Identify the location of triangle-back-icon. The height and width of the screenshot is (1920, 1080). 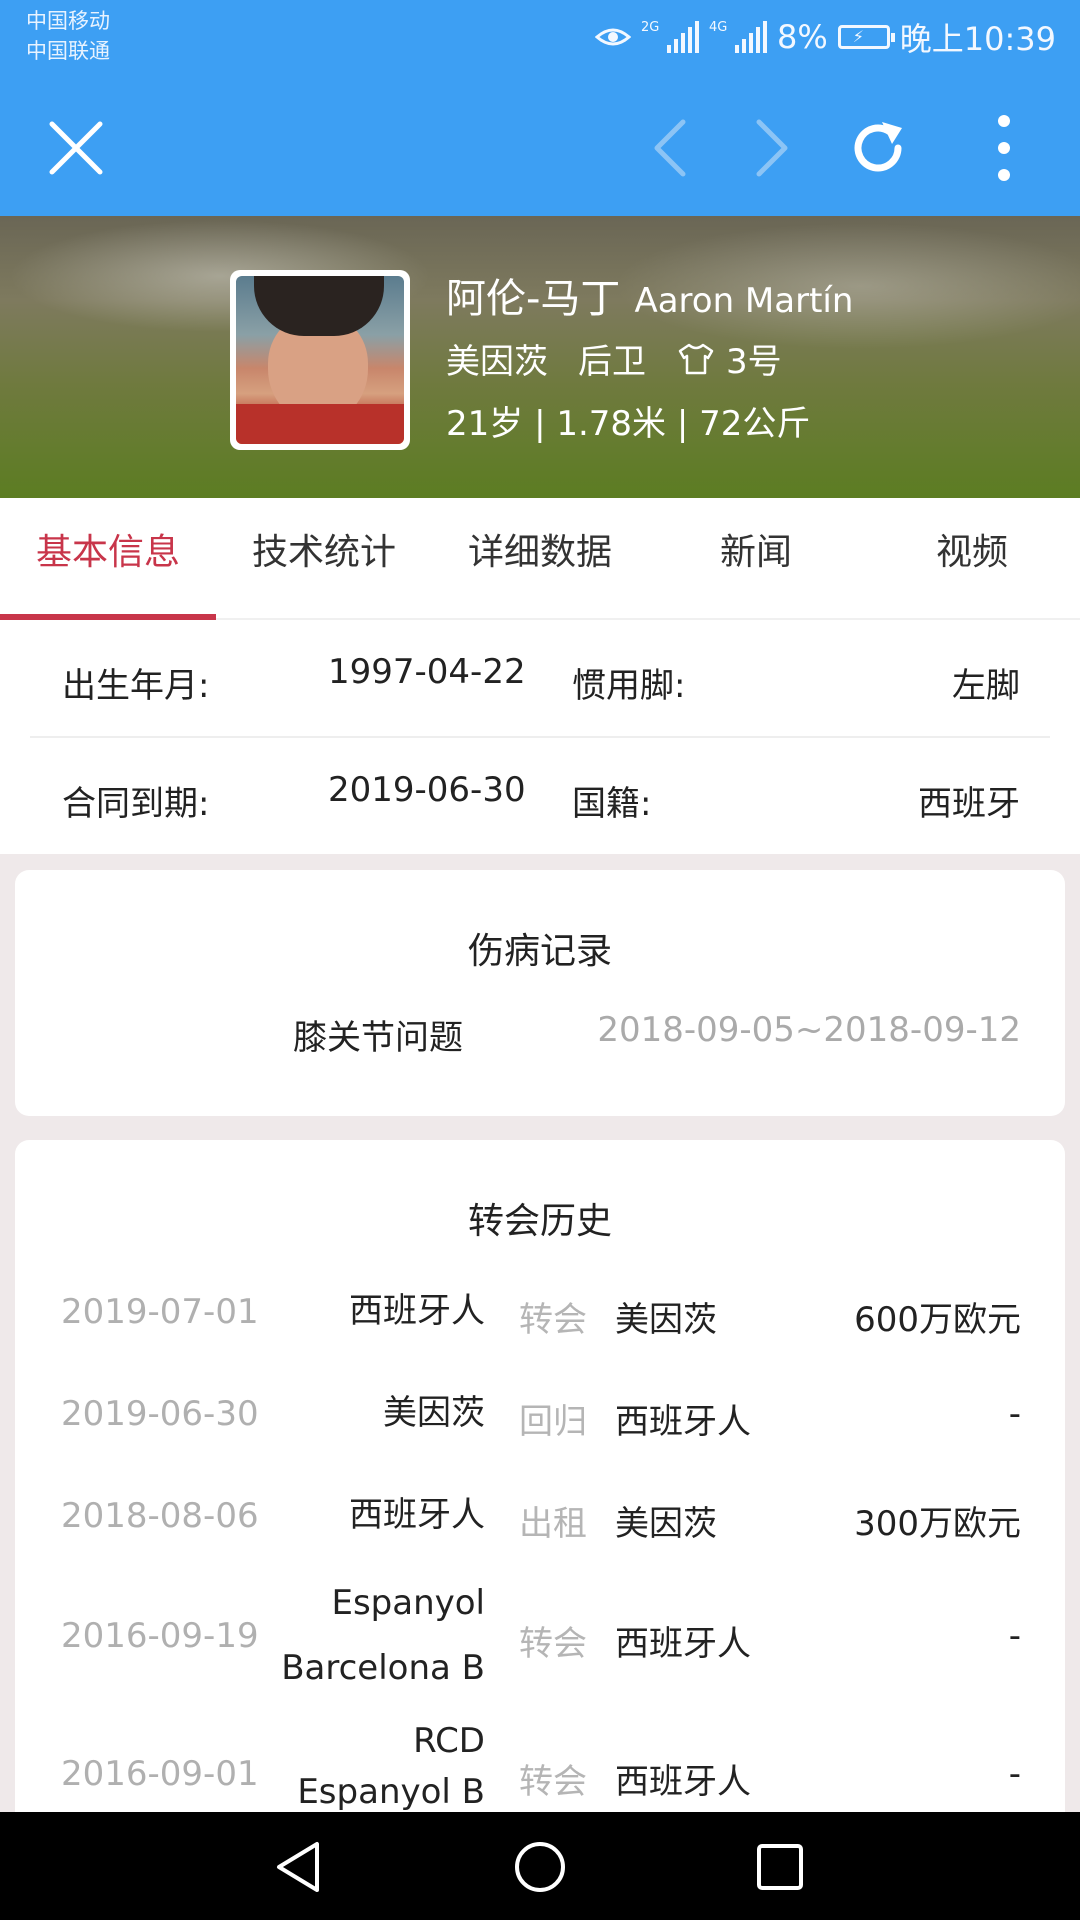
(298, 1867).